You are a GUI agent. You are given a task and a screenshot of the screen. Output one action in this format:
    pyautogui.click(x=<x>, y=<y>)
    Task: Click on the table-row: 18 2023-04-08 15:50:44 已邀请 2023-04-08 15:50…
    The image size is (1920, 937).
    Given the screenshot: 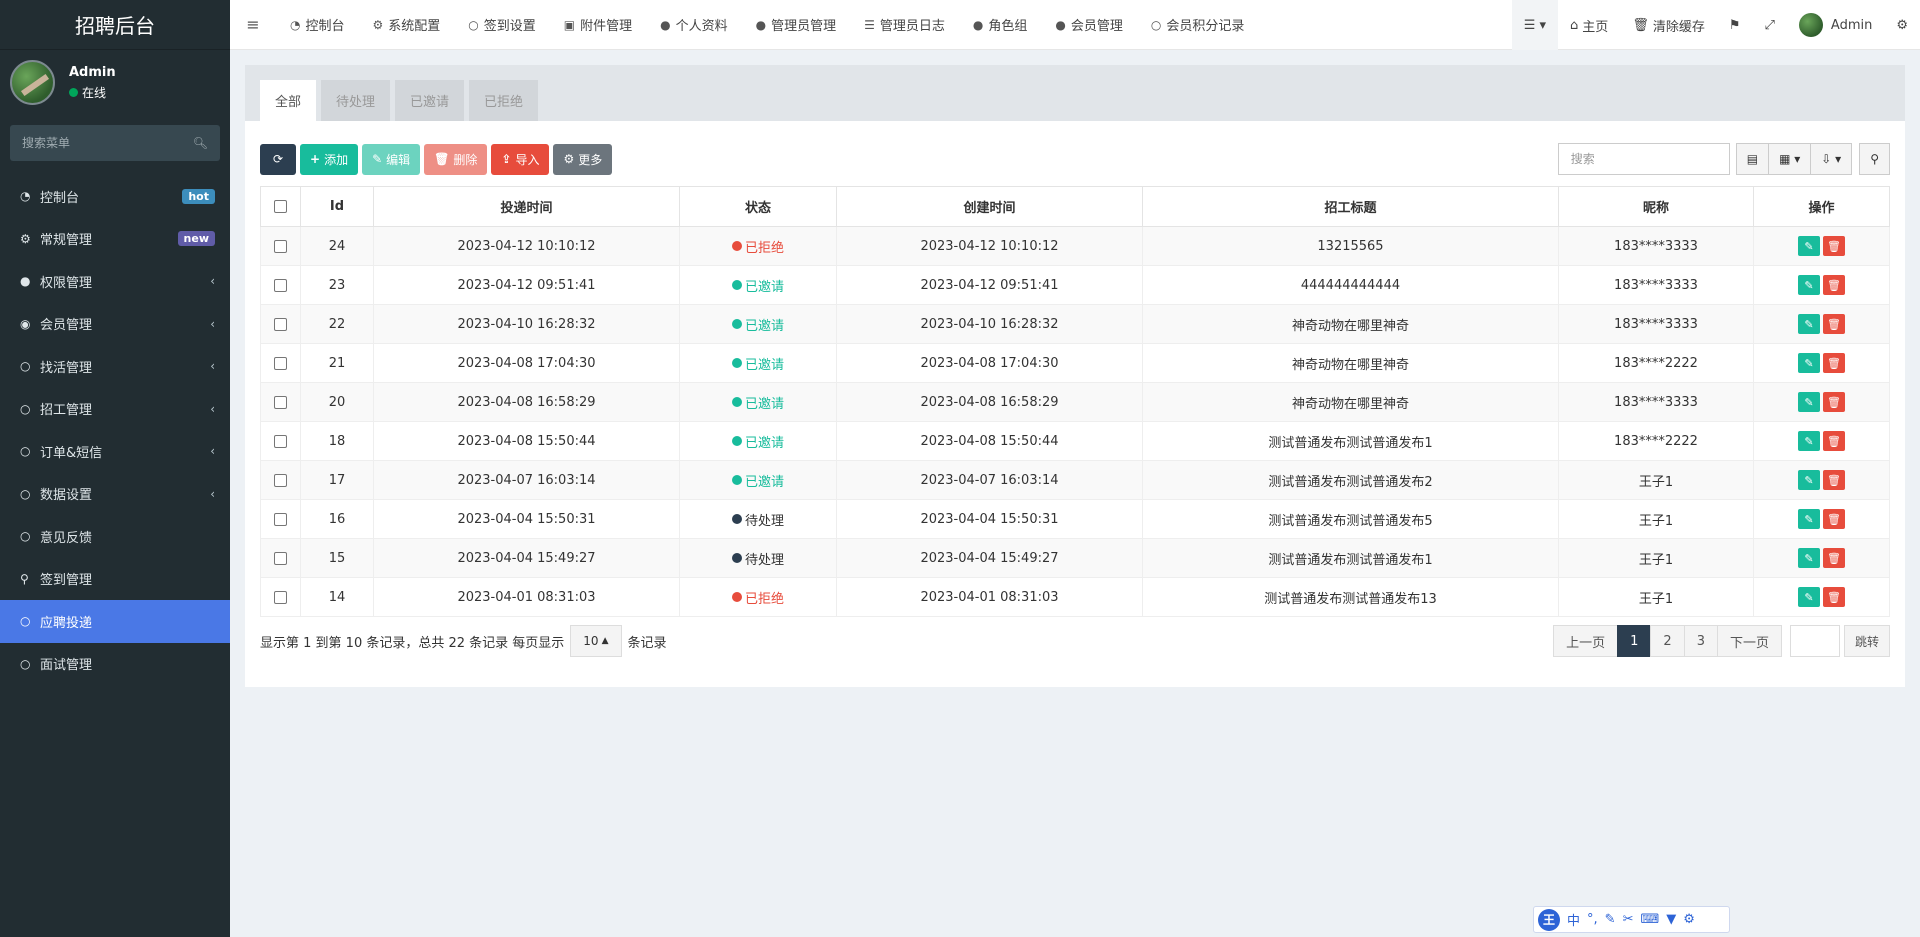 What is the action you would take?
    pyautogui.click(x=1075, y=441)
    